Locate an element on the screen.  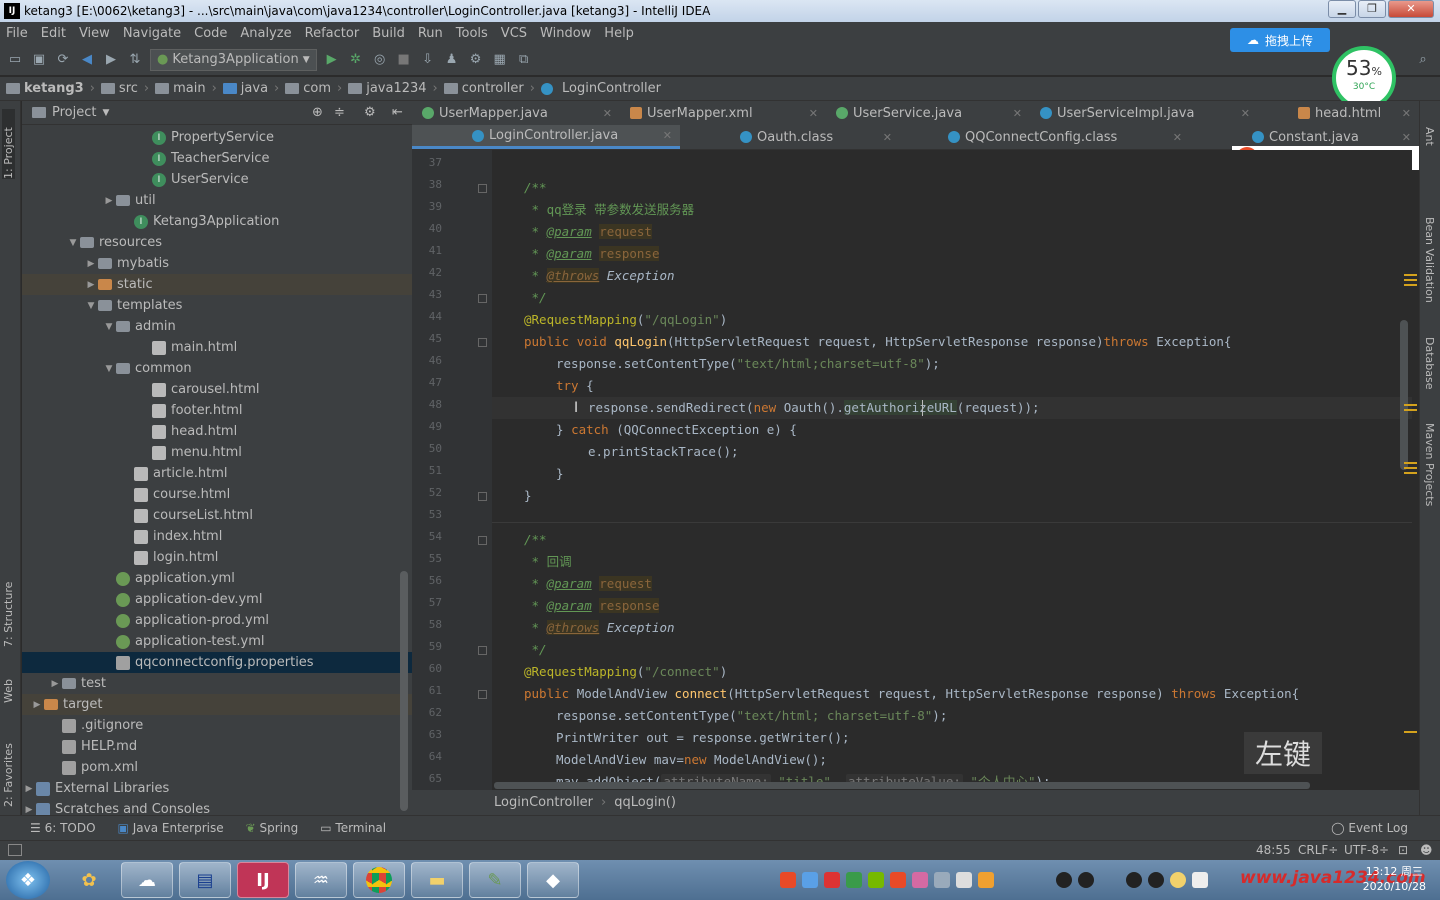
tree-item: head.html is located at coordinates (217, 431).